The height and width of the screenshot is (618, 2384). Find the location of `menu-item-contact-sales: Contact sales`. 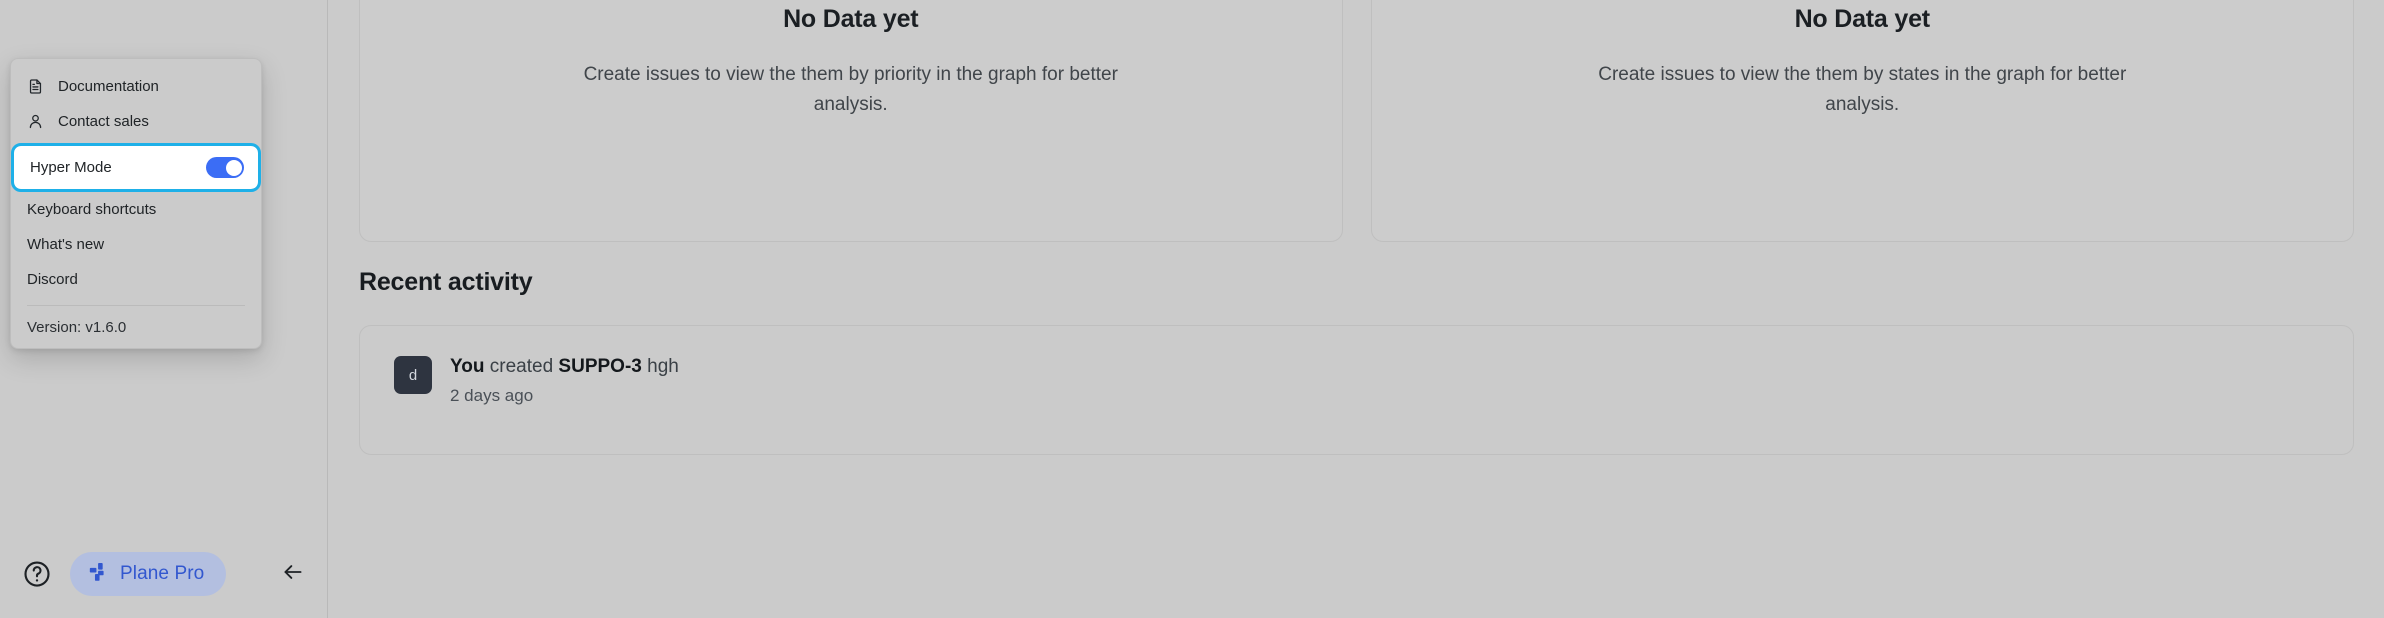

menu-item-contact-sales: Contact sales is located at coordinates (136, 121).